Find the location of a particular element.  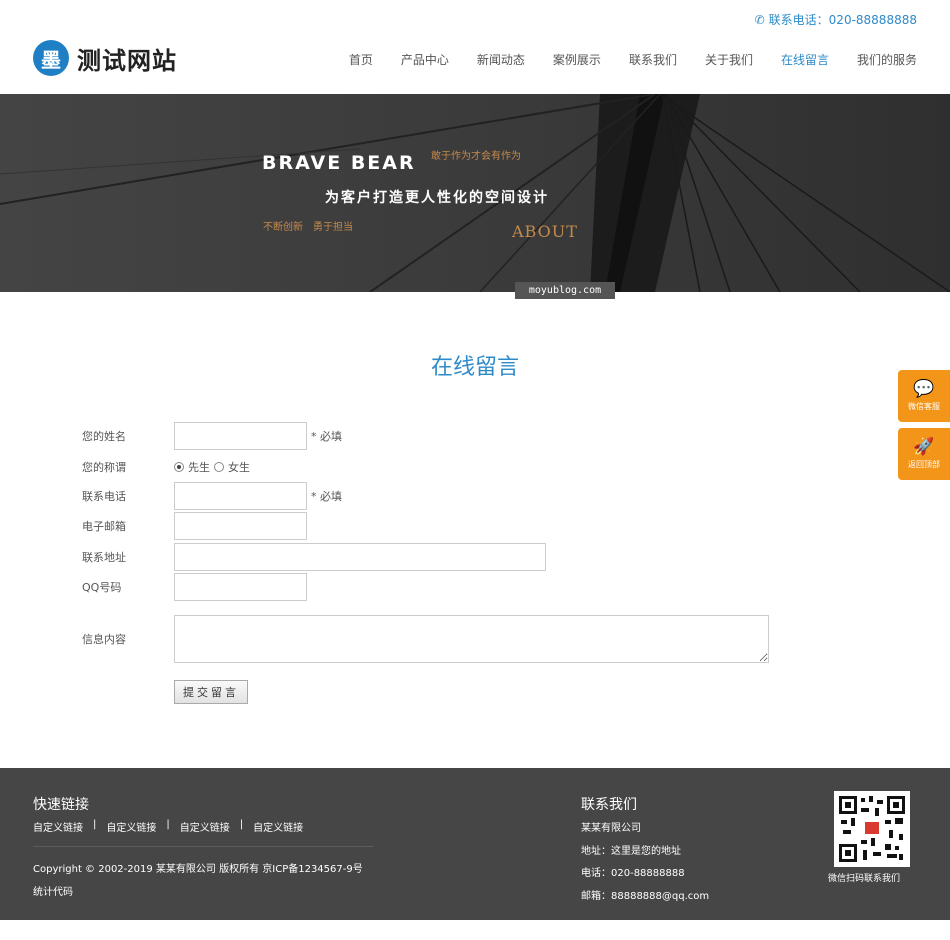

wechat-service-label: 微信客服 is located at coordinates (924, 406).